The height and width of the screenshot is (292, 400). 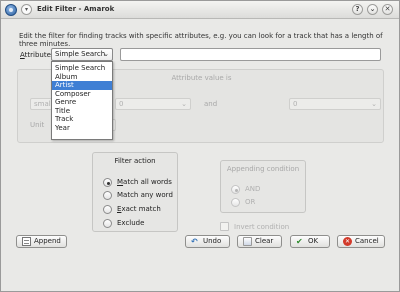 What do you see at coordinates (194, 241) in the screenshot?
I see `undo-icon: ↶` at bounding box center [194, 241].